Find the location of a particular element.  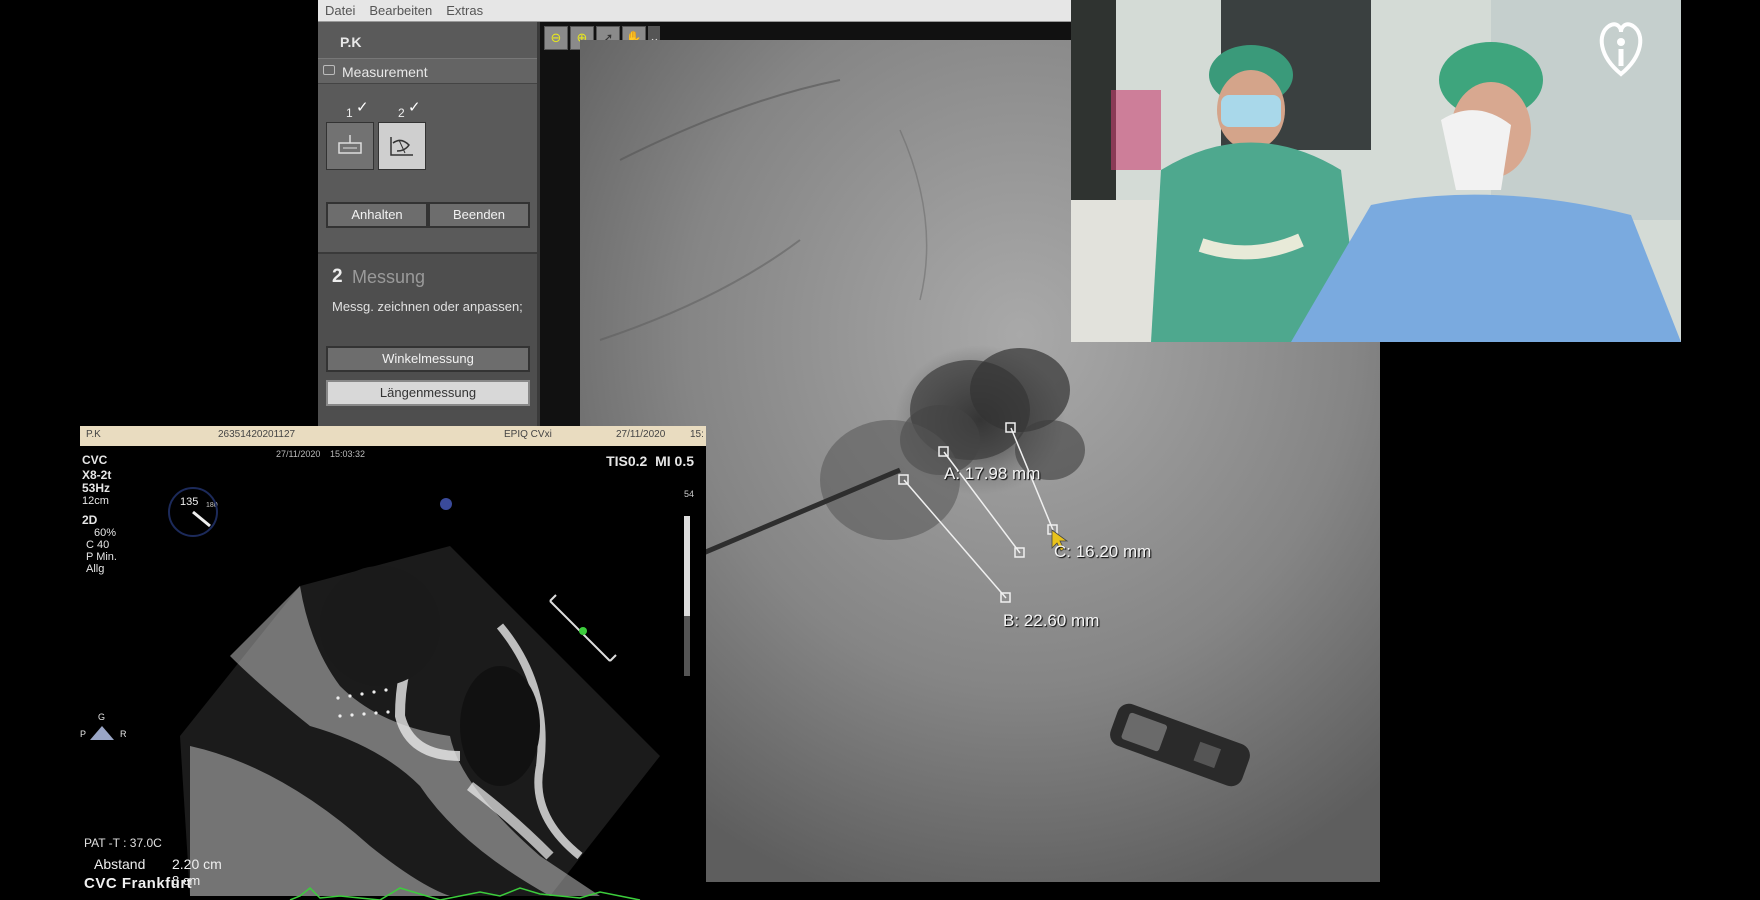

measurement-section-header: Measurement is located at coordinates (427, 71).